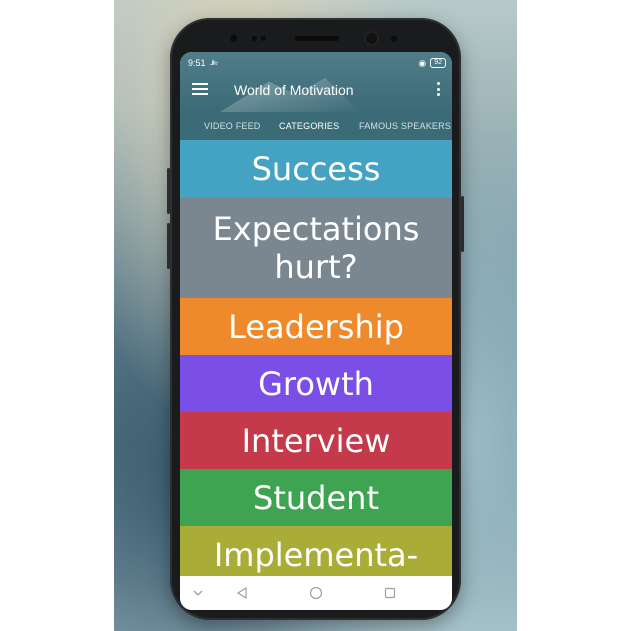 This screenshot has height=631, width=631. Describe the element at coordinates (371, 38) in the screenshot. I see `front-camera` at that location.